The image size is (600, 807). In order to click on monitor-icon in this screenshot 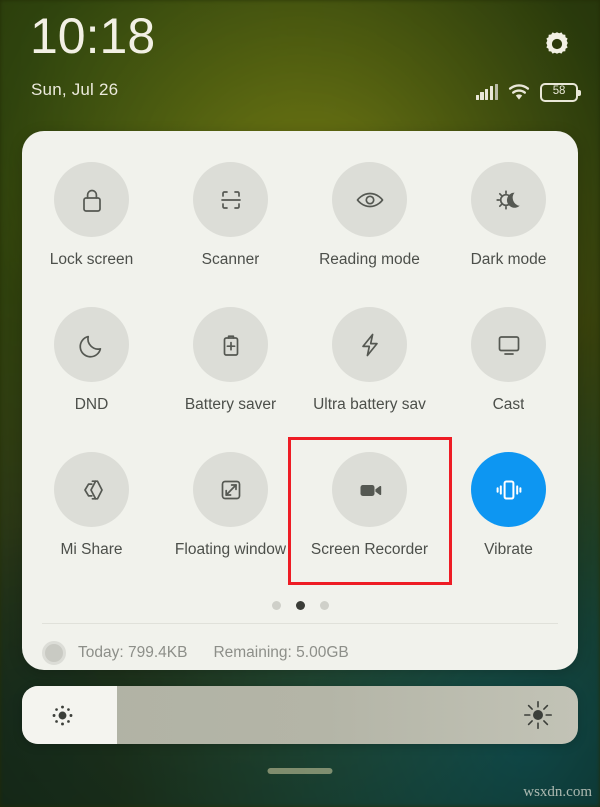, I will do `click(508, 345)`.